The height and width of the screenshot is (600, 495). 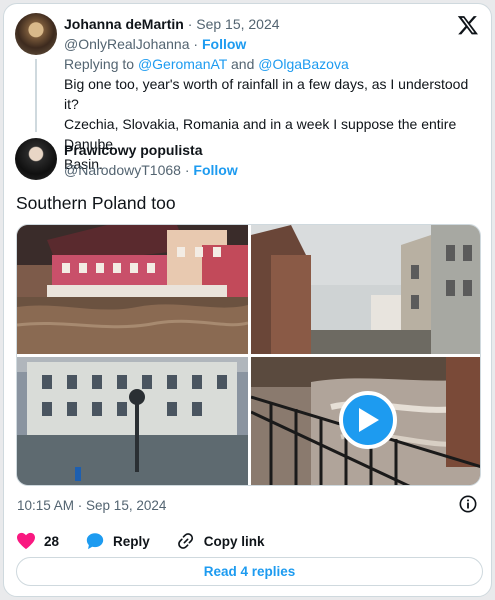 I want to click on author-name: Prawicowy populista, so click(x=133, y=150).